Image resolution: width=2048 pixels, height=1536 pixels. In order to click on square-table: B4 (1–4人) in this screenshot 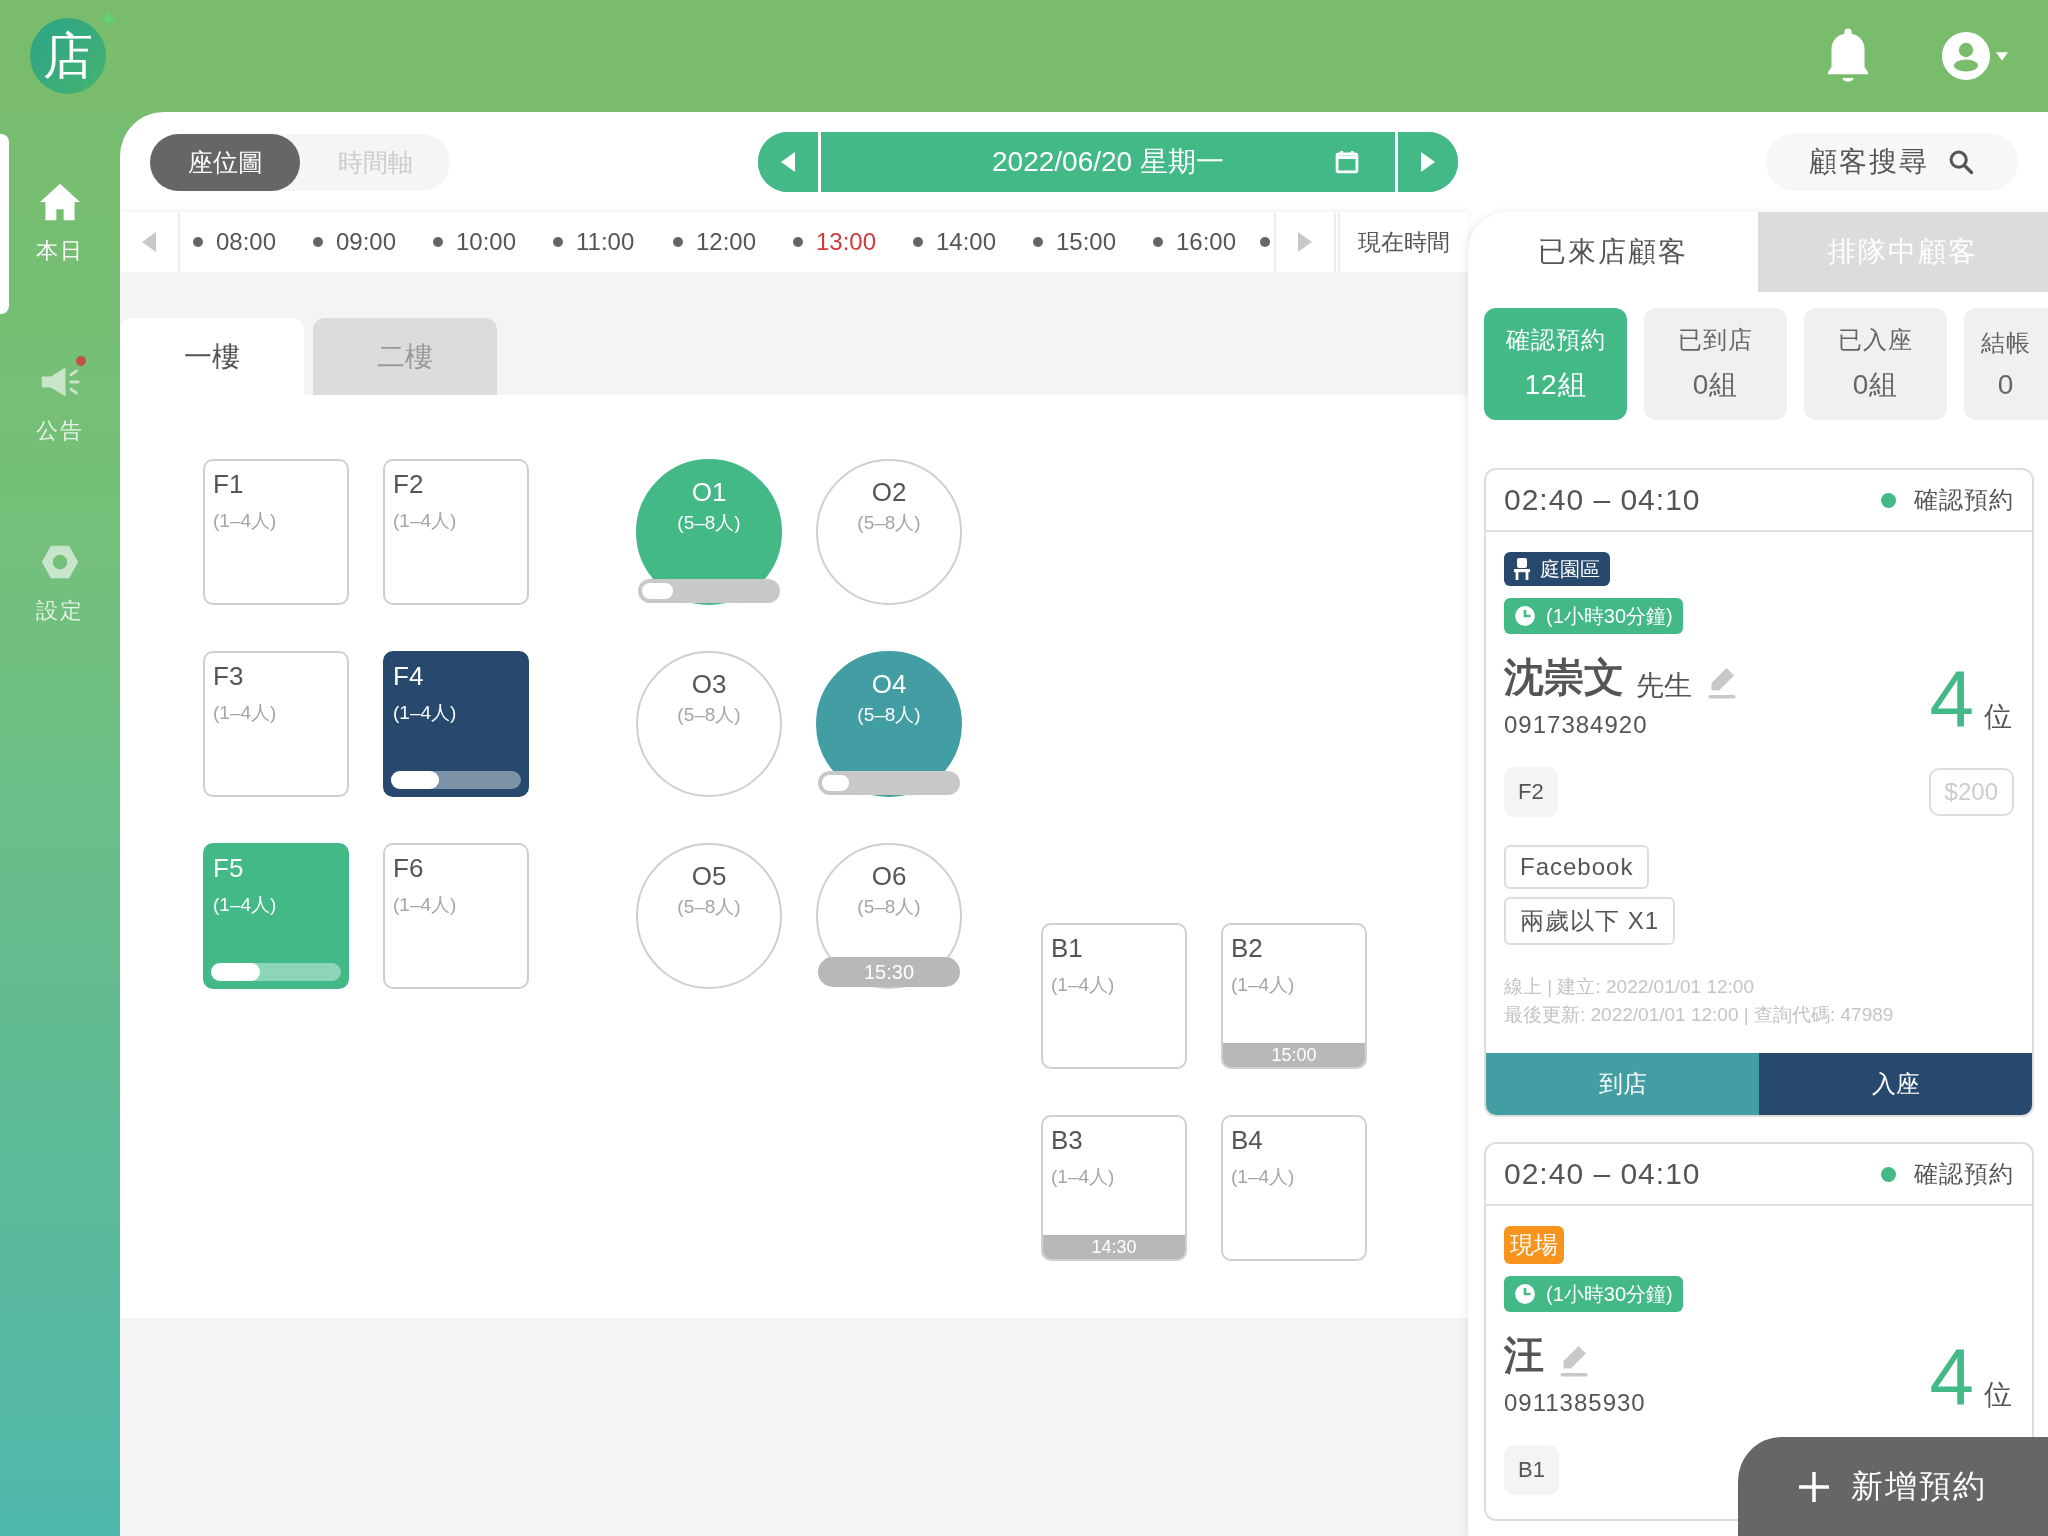, I will do `click(1294, 1188)`.